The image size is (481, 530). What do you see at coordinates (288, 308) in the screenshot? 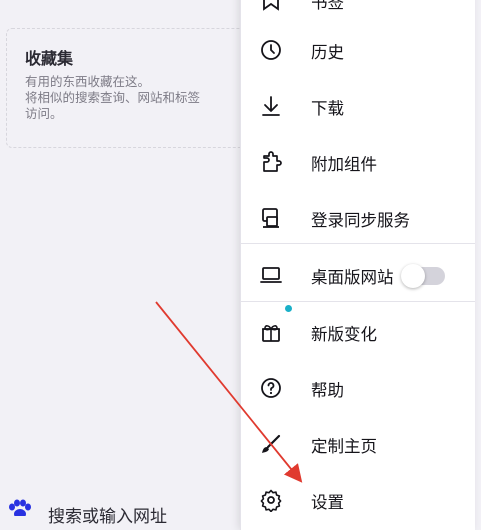
I see `new-badge-dot` at bounding box center [288, 308].